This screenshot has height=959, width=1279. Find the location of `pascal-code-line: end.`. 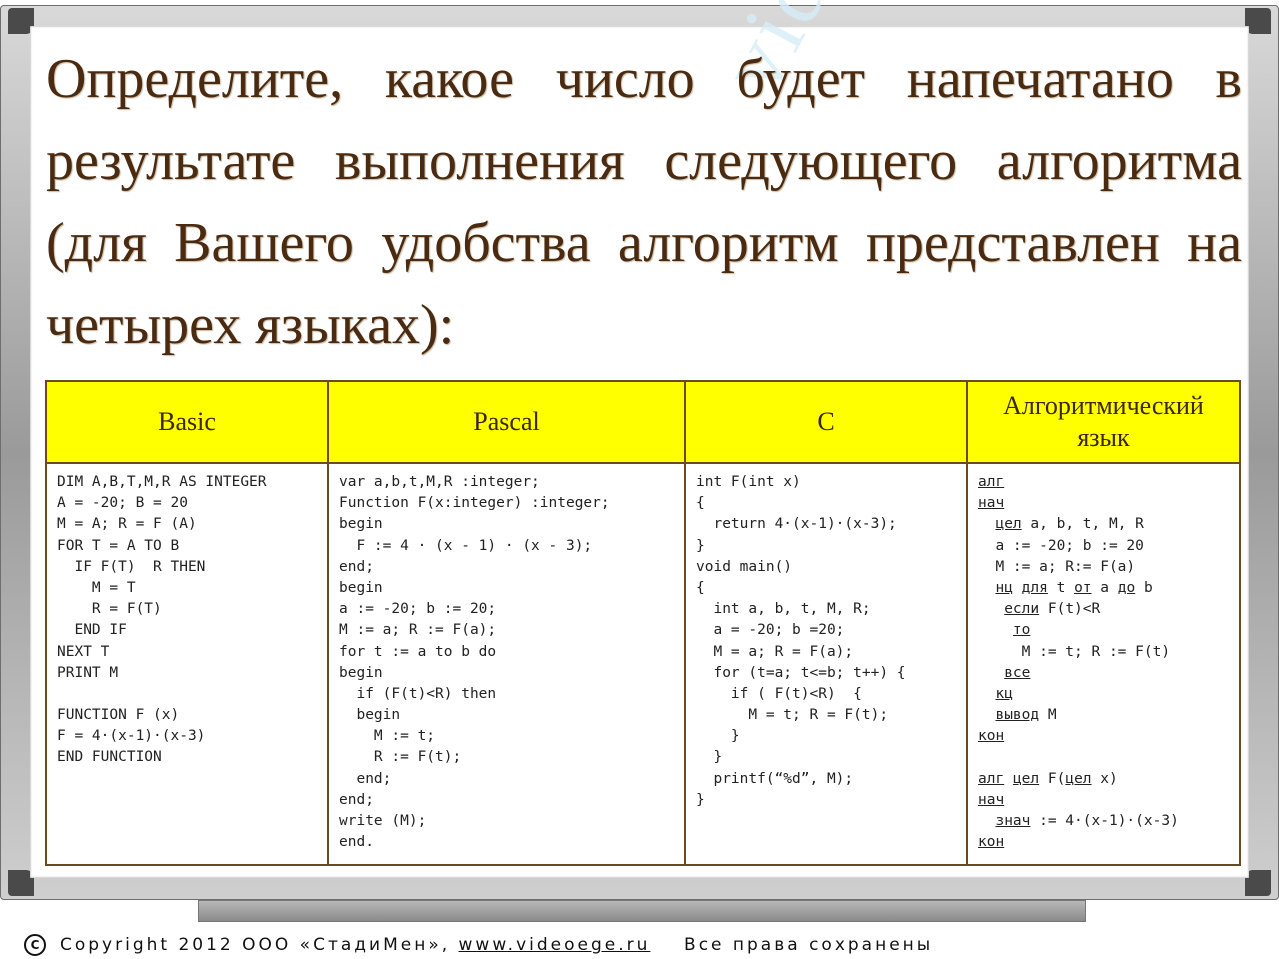

pascal-code-line: end. is located at coordinates (356, 842).